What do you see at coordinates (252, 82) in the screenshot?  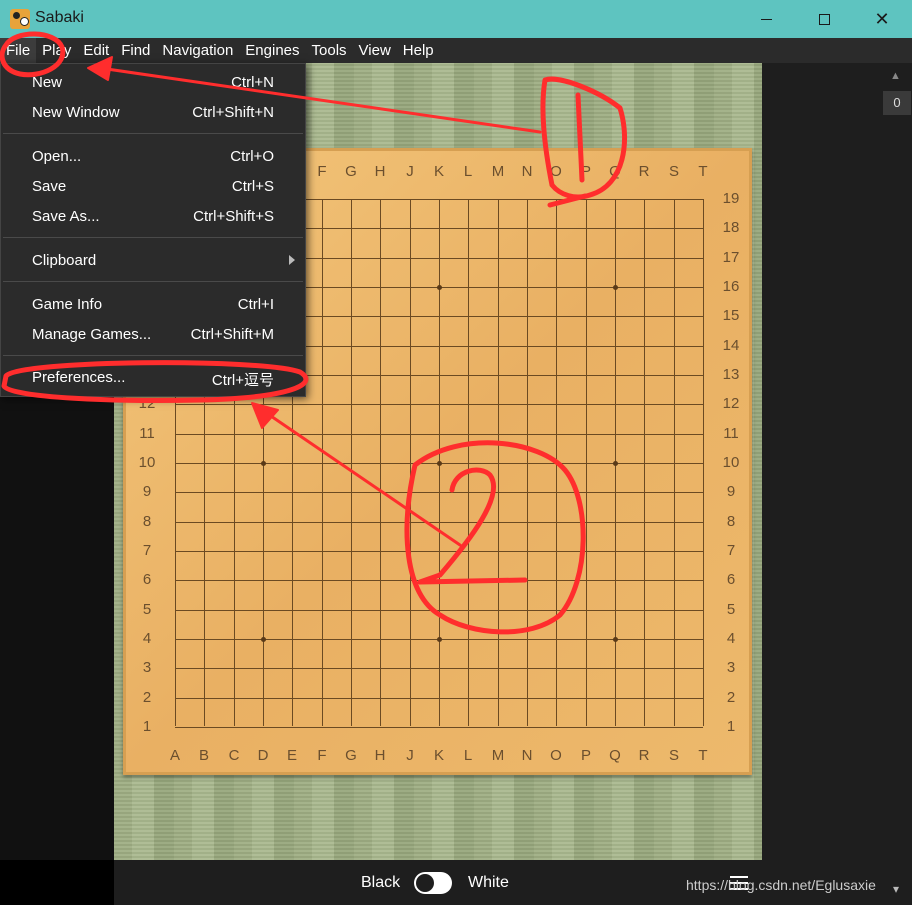 I see `menu-item-accel: Ctrl+N` at bounding box center [252, 82].